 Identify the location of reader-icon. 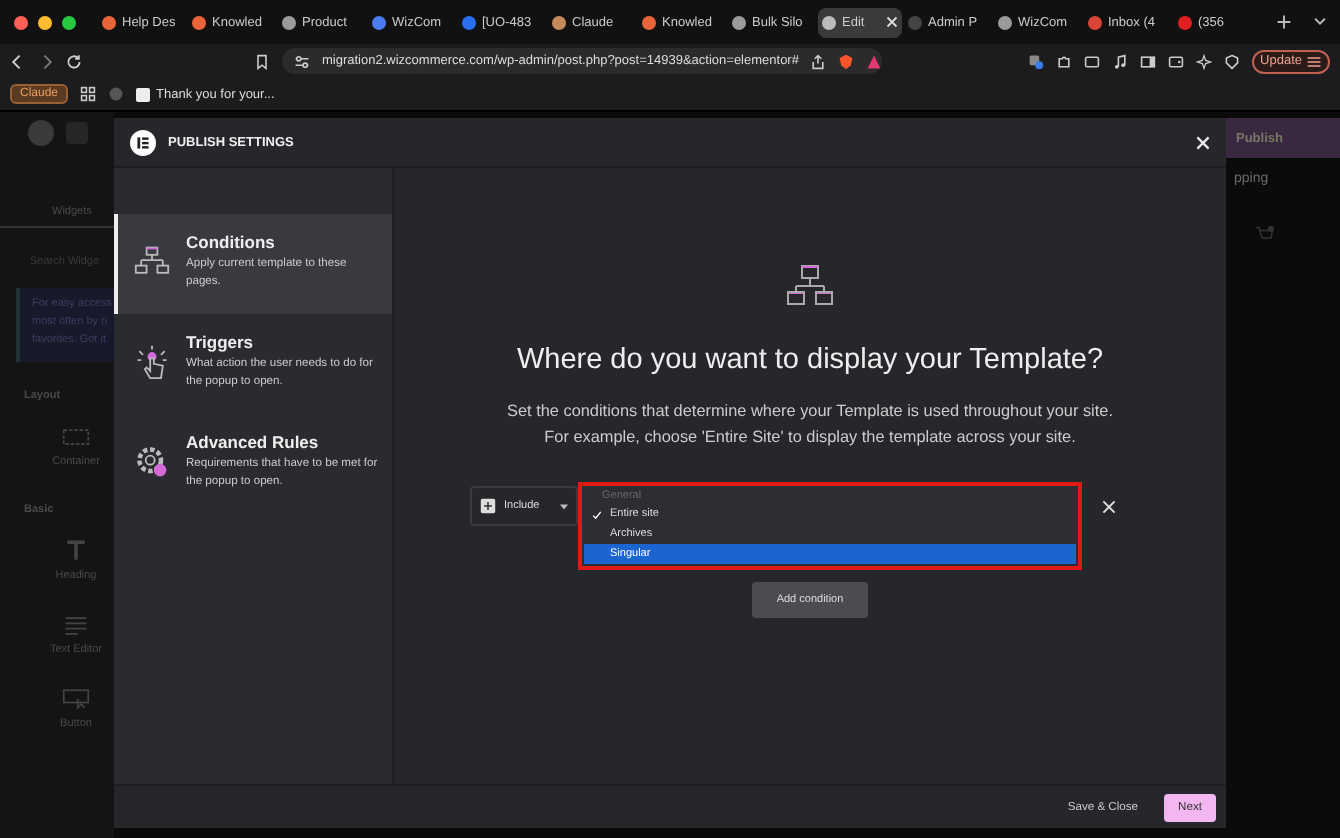
(1092, 61).